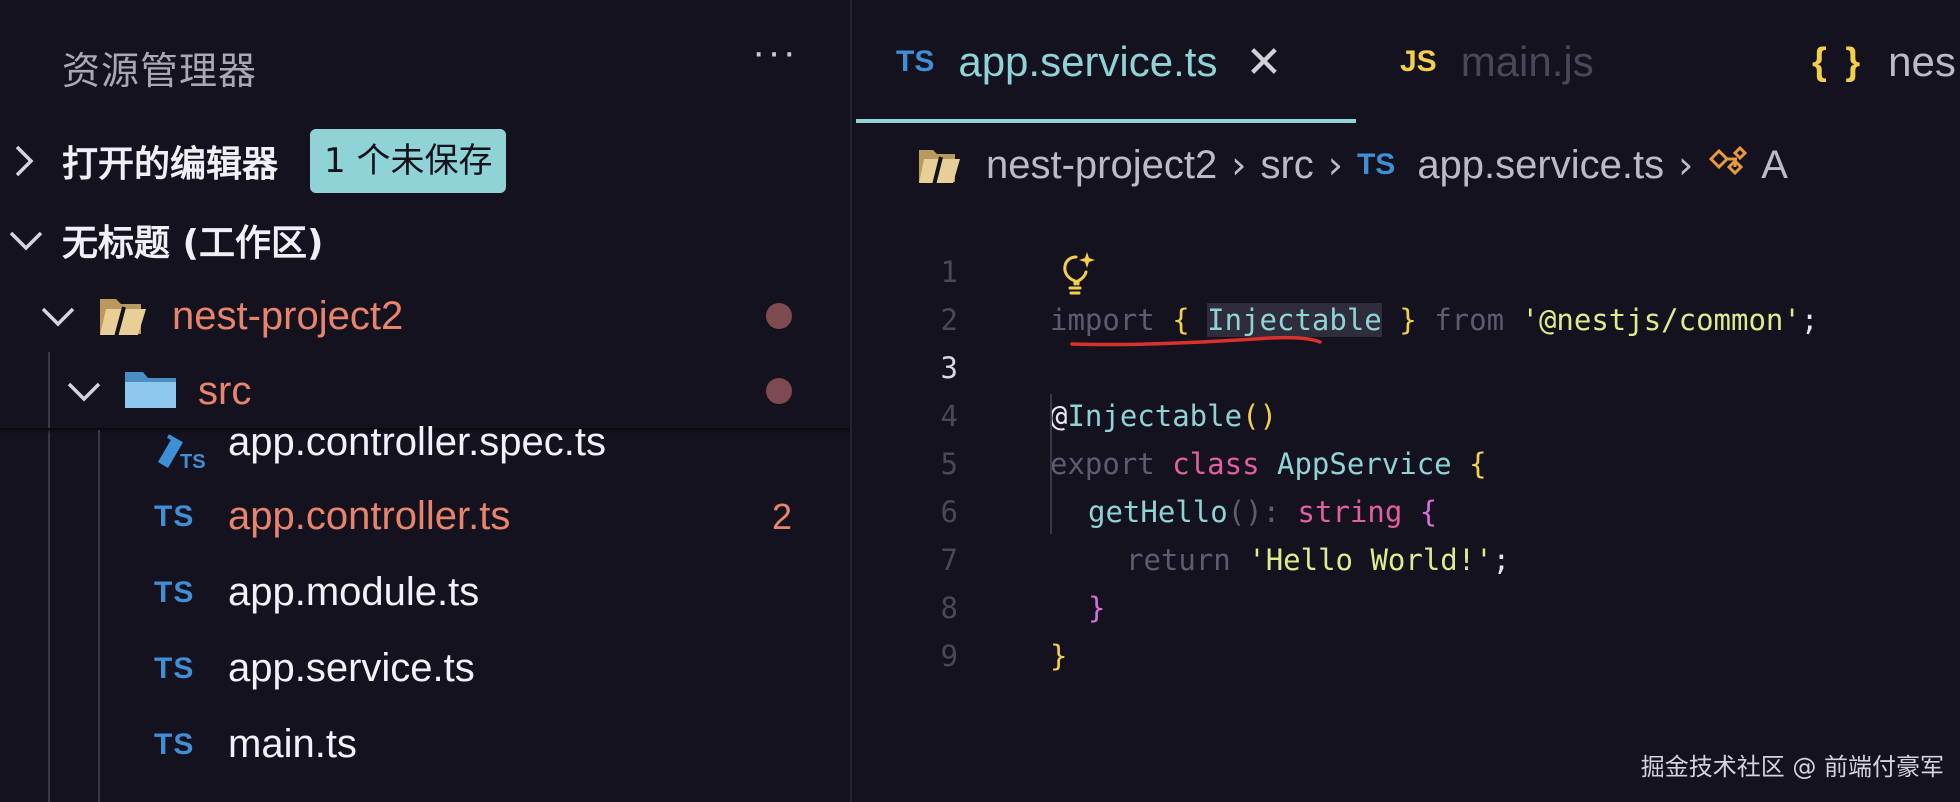 The image size is (1960, 802). I want to click on line-number: 9, so click(949, 656).